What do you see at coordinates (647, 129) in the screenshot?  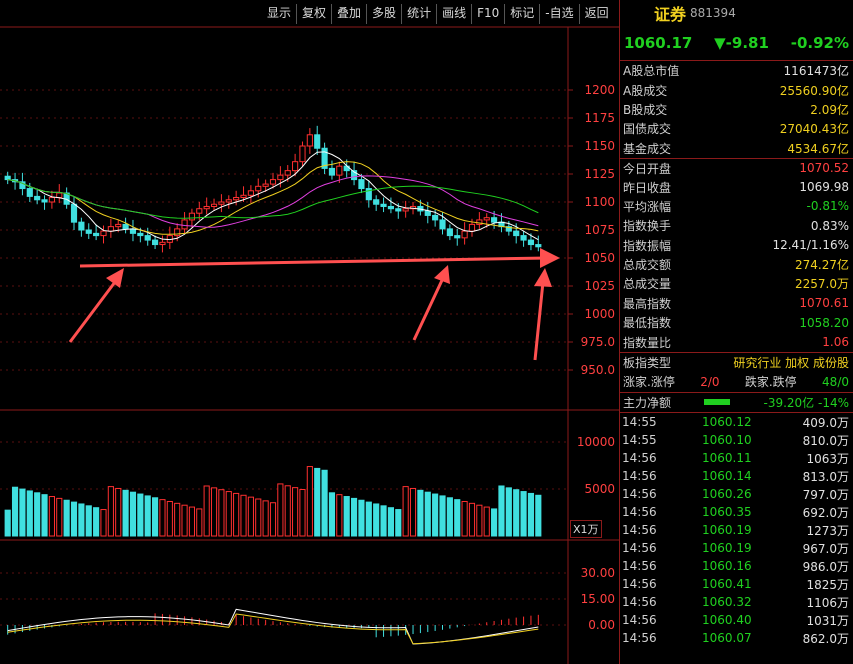 I see `stat-label: 国债成交` at bounding box center [647, 129].